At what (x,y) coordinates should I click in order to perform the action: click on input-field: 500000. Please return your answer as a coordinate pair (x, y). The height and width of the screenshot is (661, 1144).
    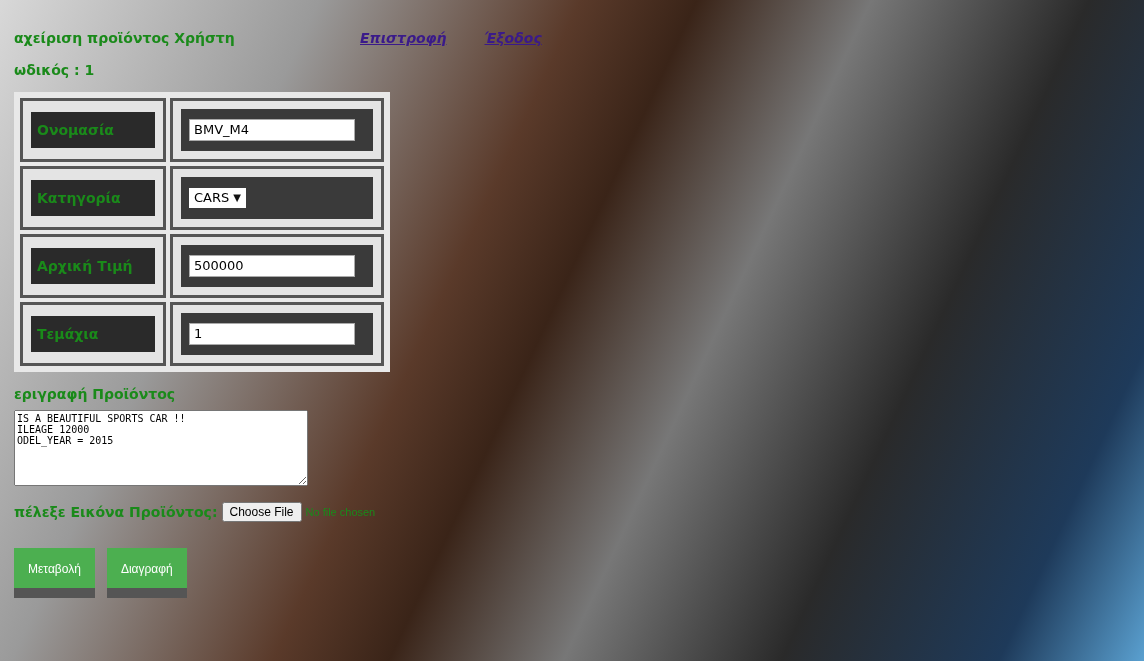
    Looking at the image, I should click on (272, 266).